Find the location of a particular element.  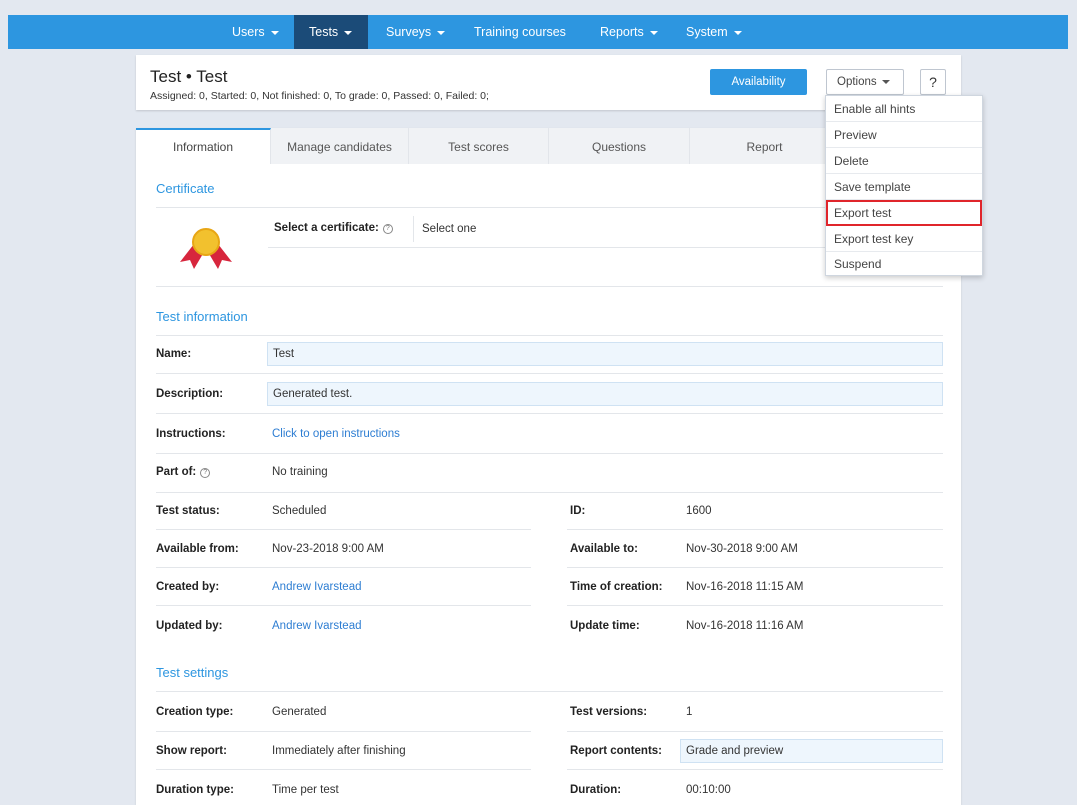

duration-value: 00:10:00 is located at coordinates (708, 790).